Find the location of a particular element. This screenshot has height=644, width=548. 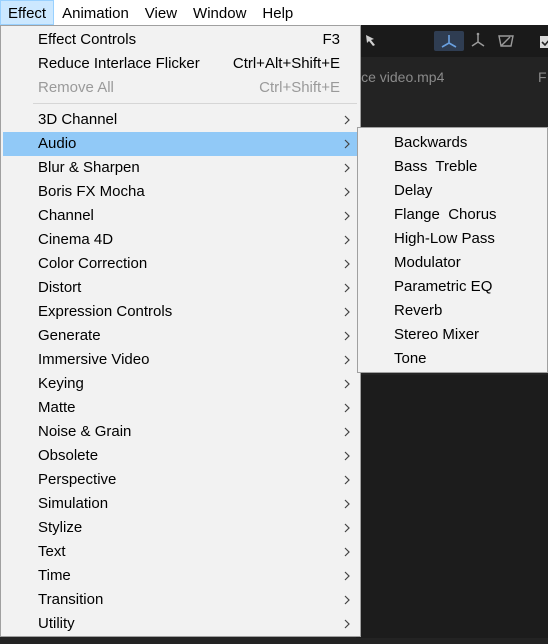

menu-item-label: Blur & Sharpen is located at coordinates (89, 167).